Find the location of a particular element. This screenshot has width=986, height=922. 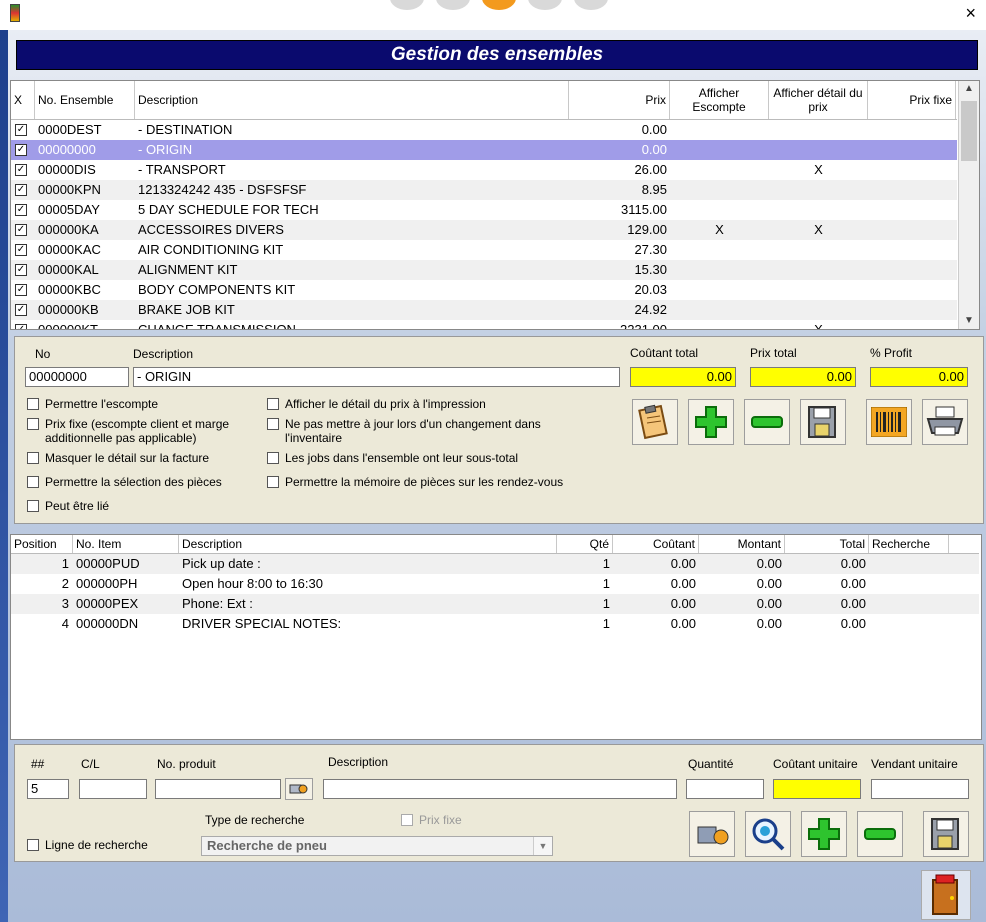

description-field is located at coordinates (500, 789).